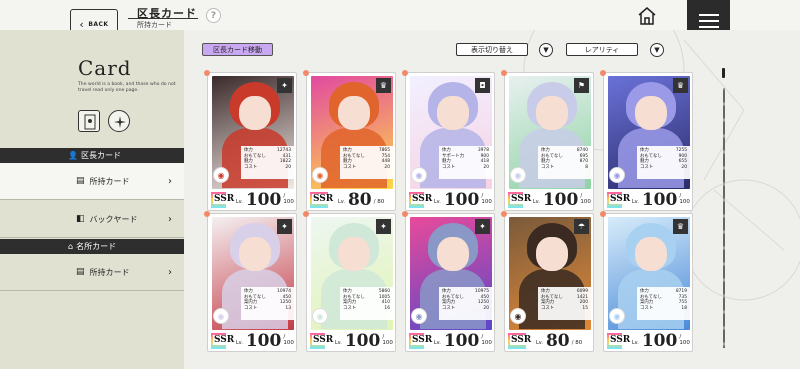  Describe the element at coordinates (100, 155) in the screenshot. I see `section-label: 区長カード` at that location.